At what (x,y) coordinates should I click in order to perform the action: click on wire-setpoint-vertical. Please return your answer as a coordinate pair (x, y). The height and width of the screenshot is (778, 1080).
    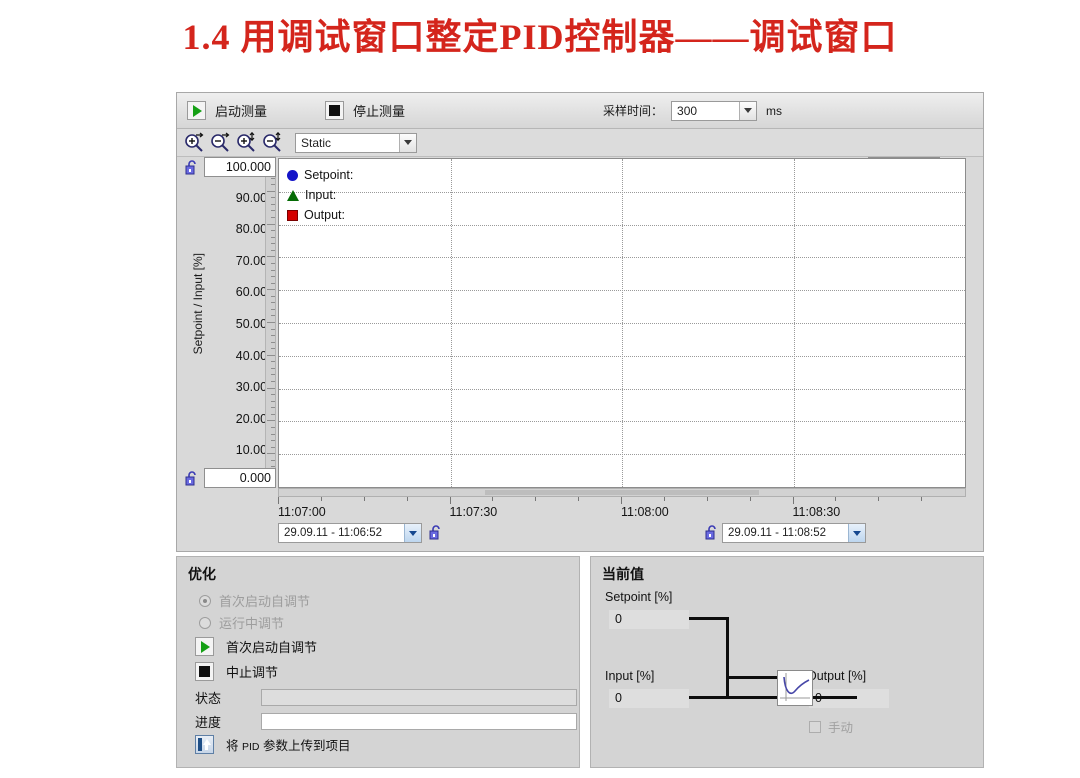
    Looking at the image, I should click on (727, 657).